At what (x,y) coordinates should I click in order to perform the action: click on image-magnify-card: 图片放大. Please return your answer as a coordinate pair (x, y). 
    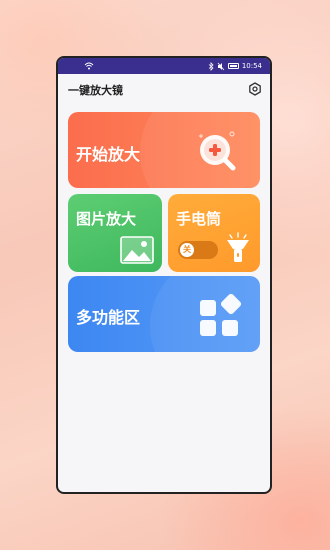
    Looking at the image, I should click on (115, 233).